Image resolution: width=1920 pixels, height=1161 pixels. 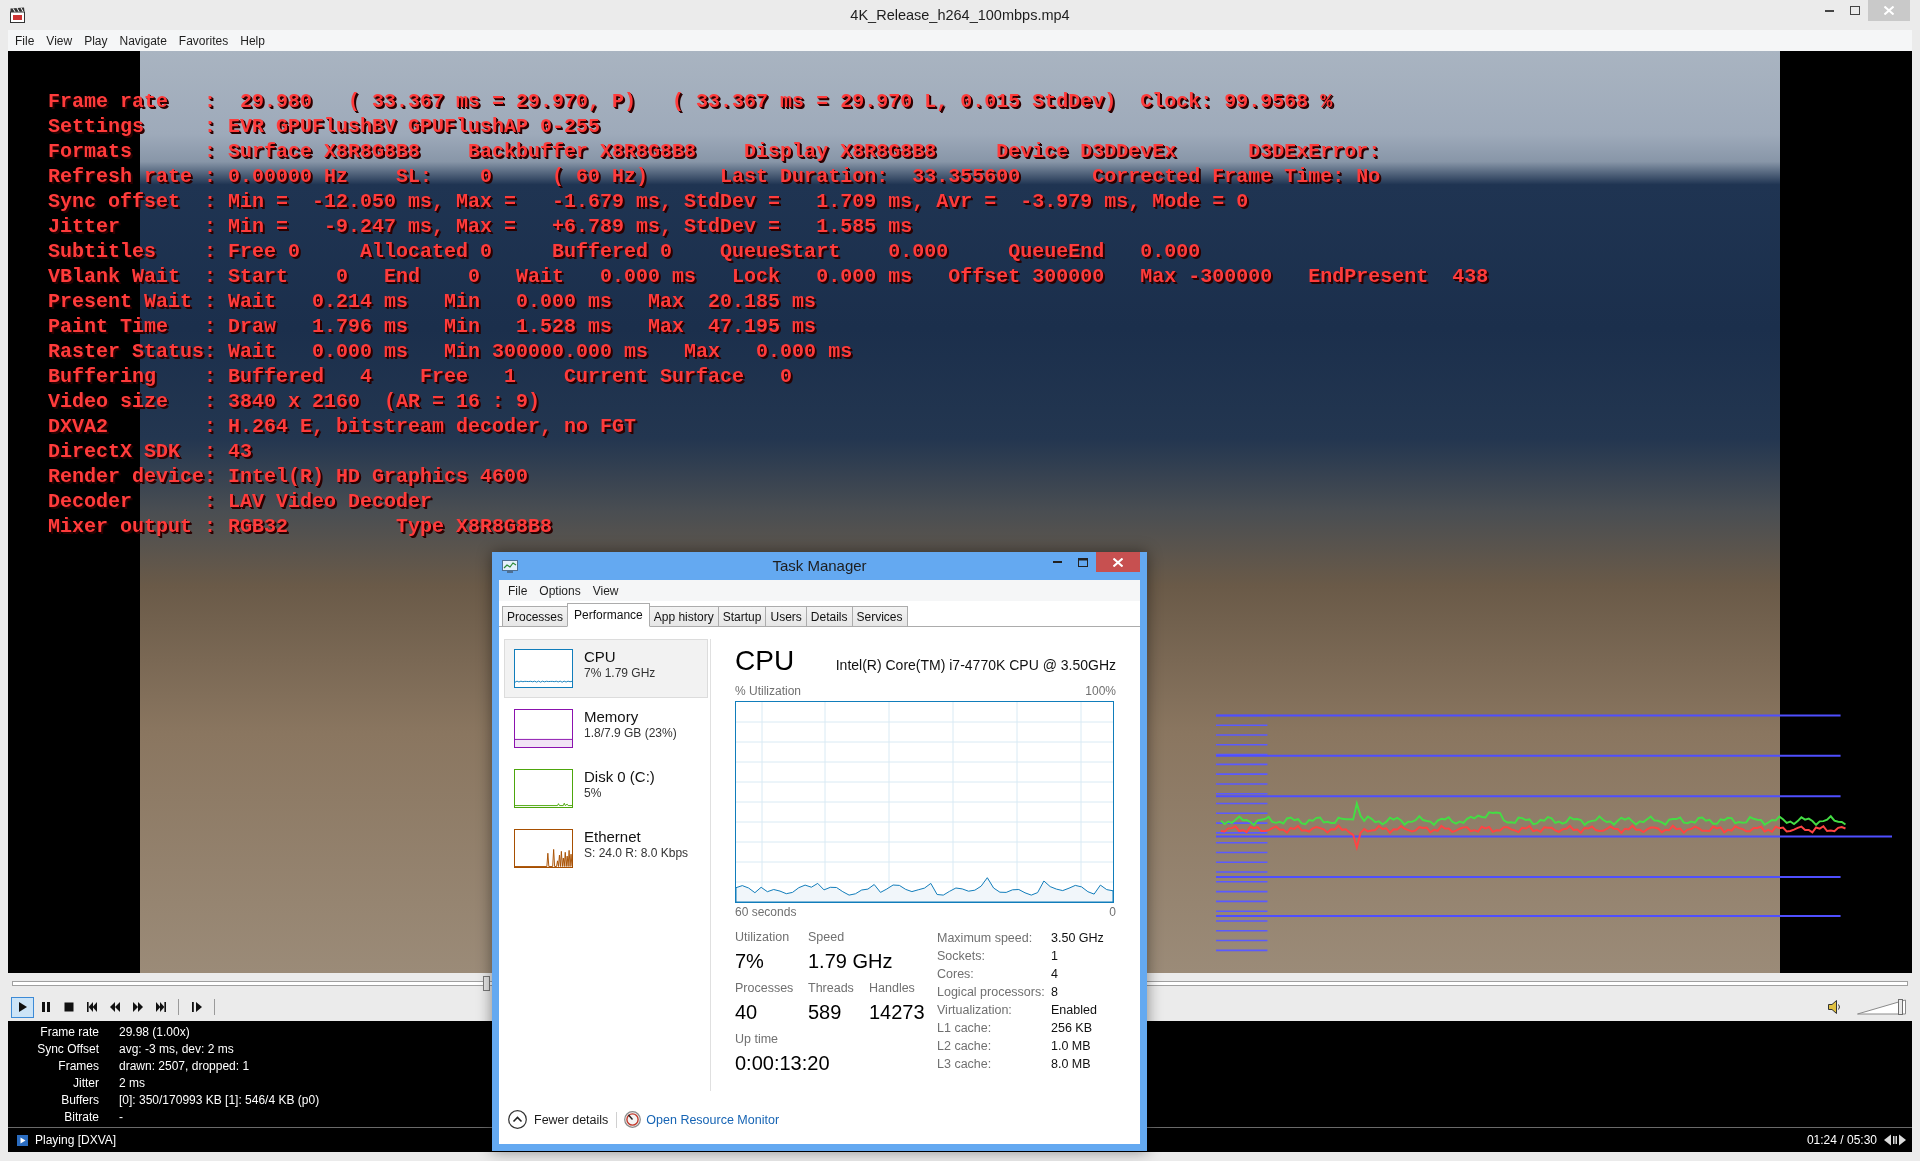 What do you see at coordinates (782, 1063) in the screenshot?
I see `metric-value: 0:00:13:20` at bounding box center [782, 1063].